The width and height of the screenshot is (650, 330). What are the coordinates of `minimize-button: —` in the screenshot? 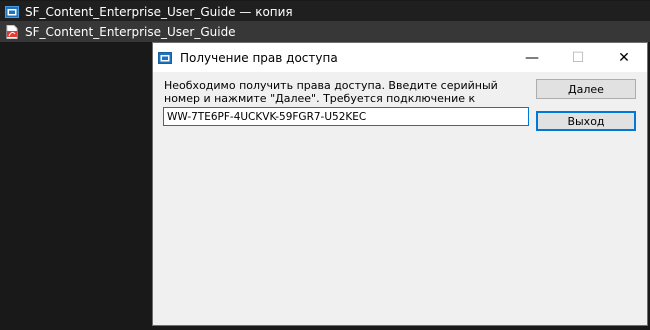 It's located at (532, 57).